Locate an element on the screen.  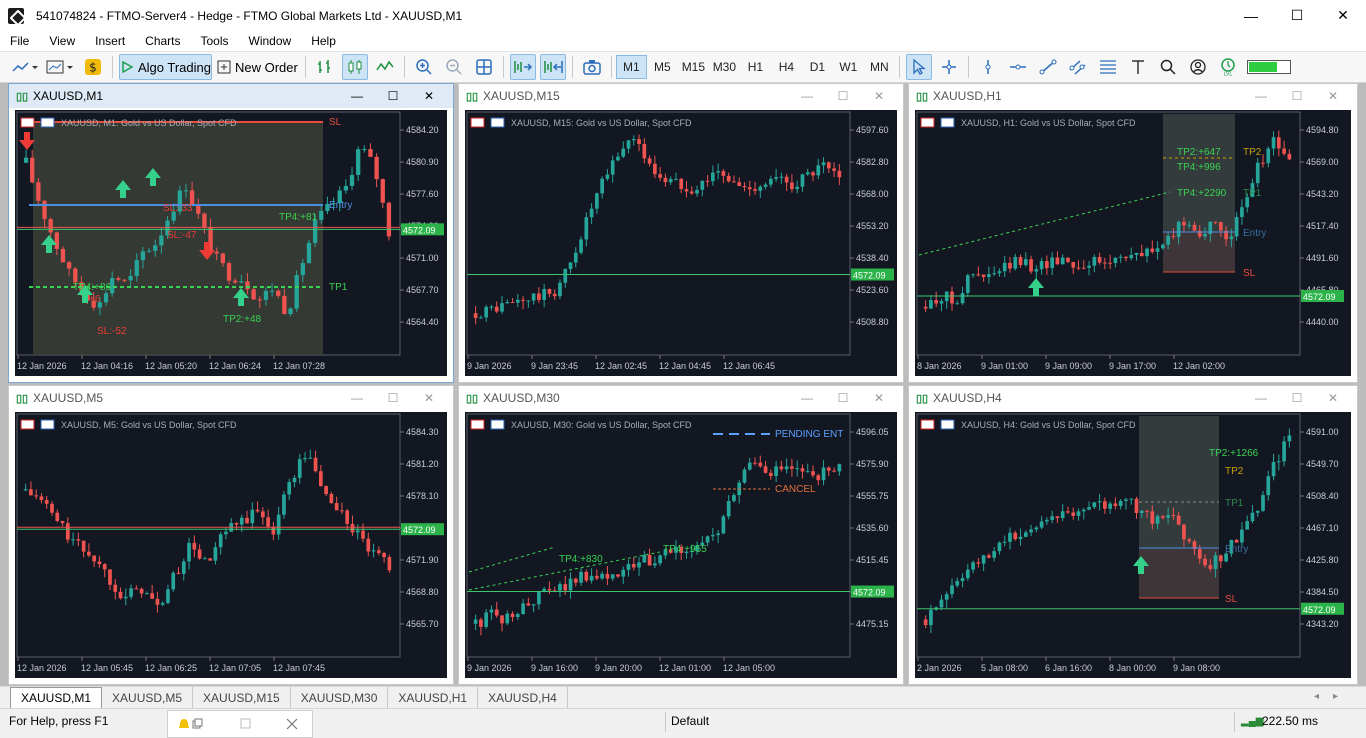
level-icon: LVL is located at coordinates (1228, 67).